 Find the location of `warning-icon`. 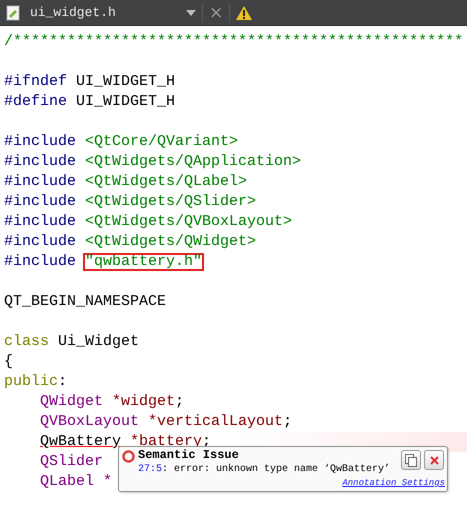

warning-icon is located at coordinates (244, 13).